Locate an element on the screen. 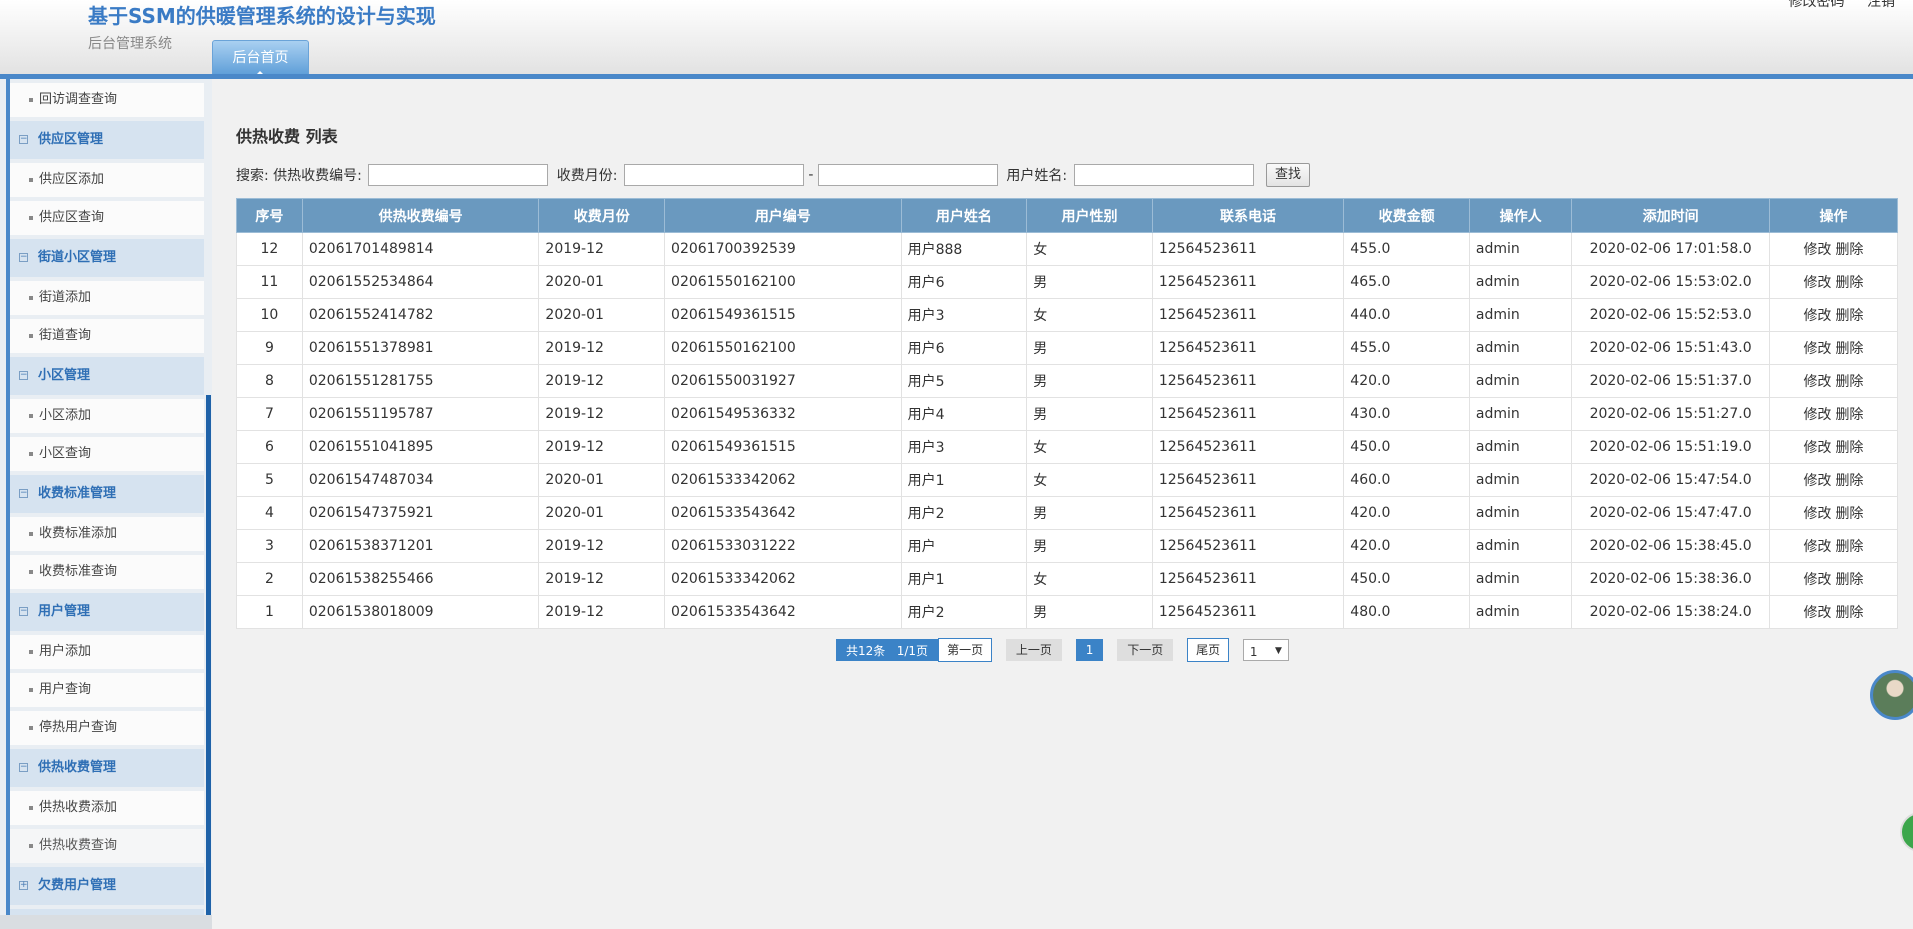  month-end-input is located at coordinates (907, 175).